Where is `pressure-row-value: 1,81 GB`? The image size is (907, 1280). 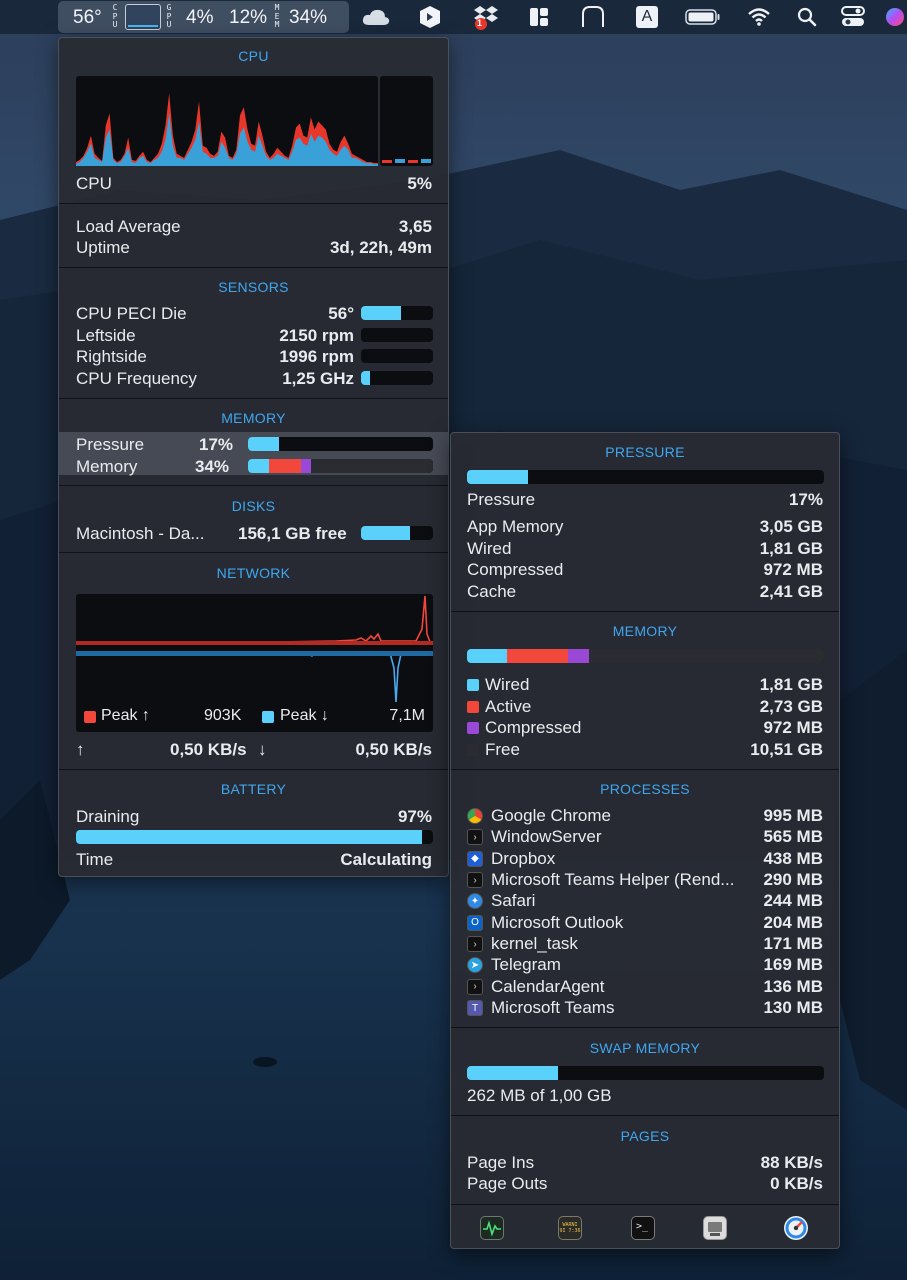 pressure-row-value: 1,81 GB is located at coordinates (791, 548).